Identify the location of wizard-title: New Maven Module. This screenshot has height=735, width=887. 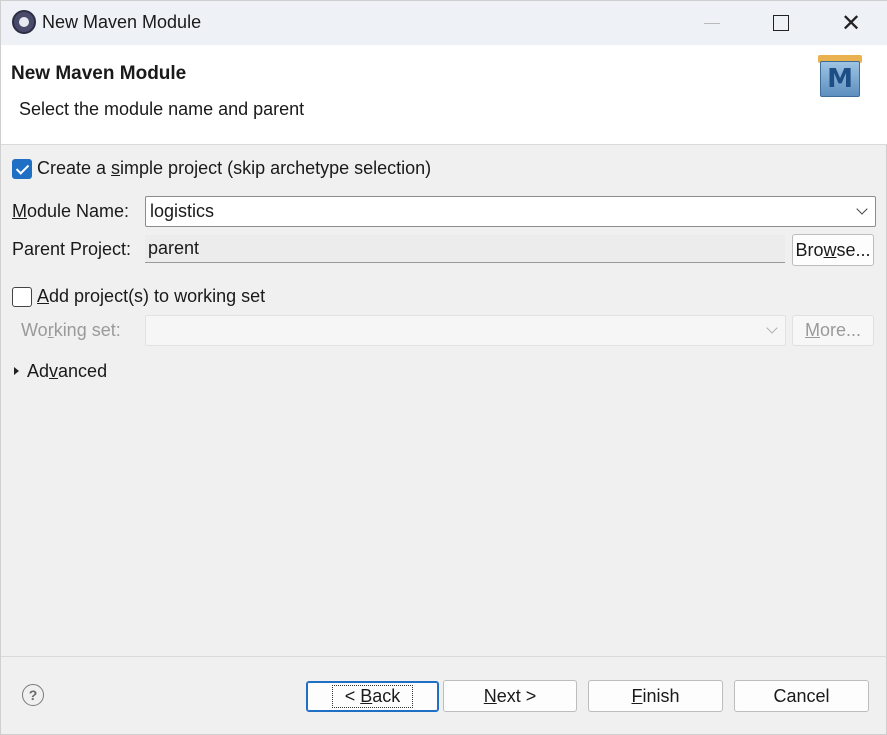
(99, 73).